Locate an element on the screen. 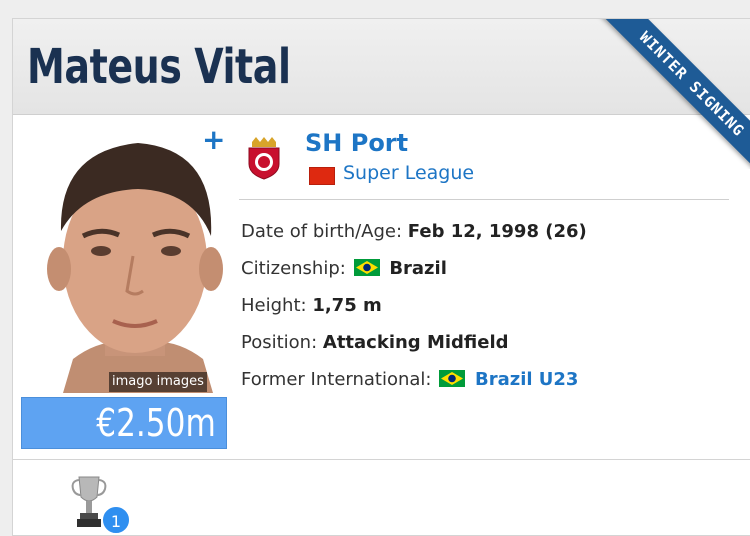 This screenshot has width=750, height=536. player-photo is located at coordinates (134, 262).